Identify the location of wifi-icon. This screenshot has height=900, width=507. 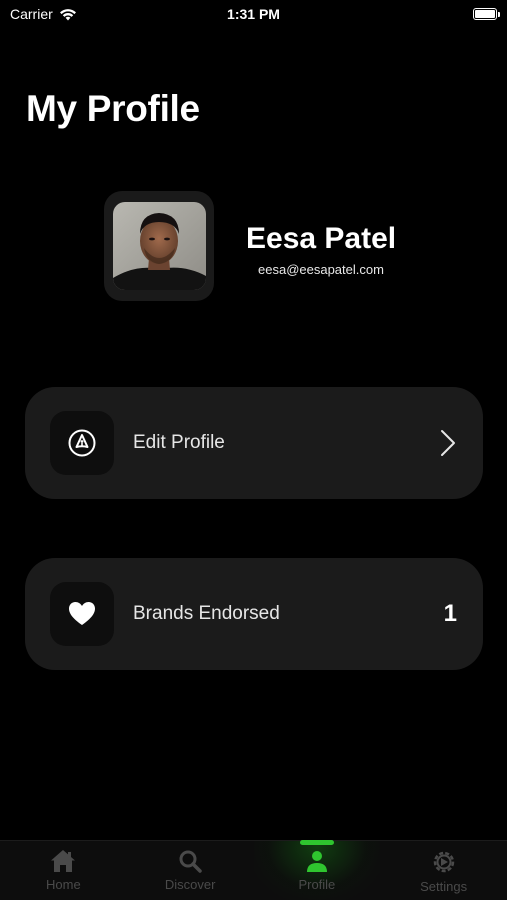
(67, 14).